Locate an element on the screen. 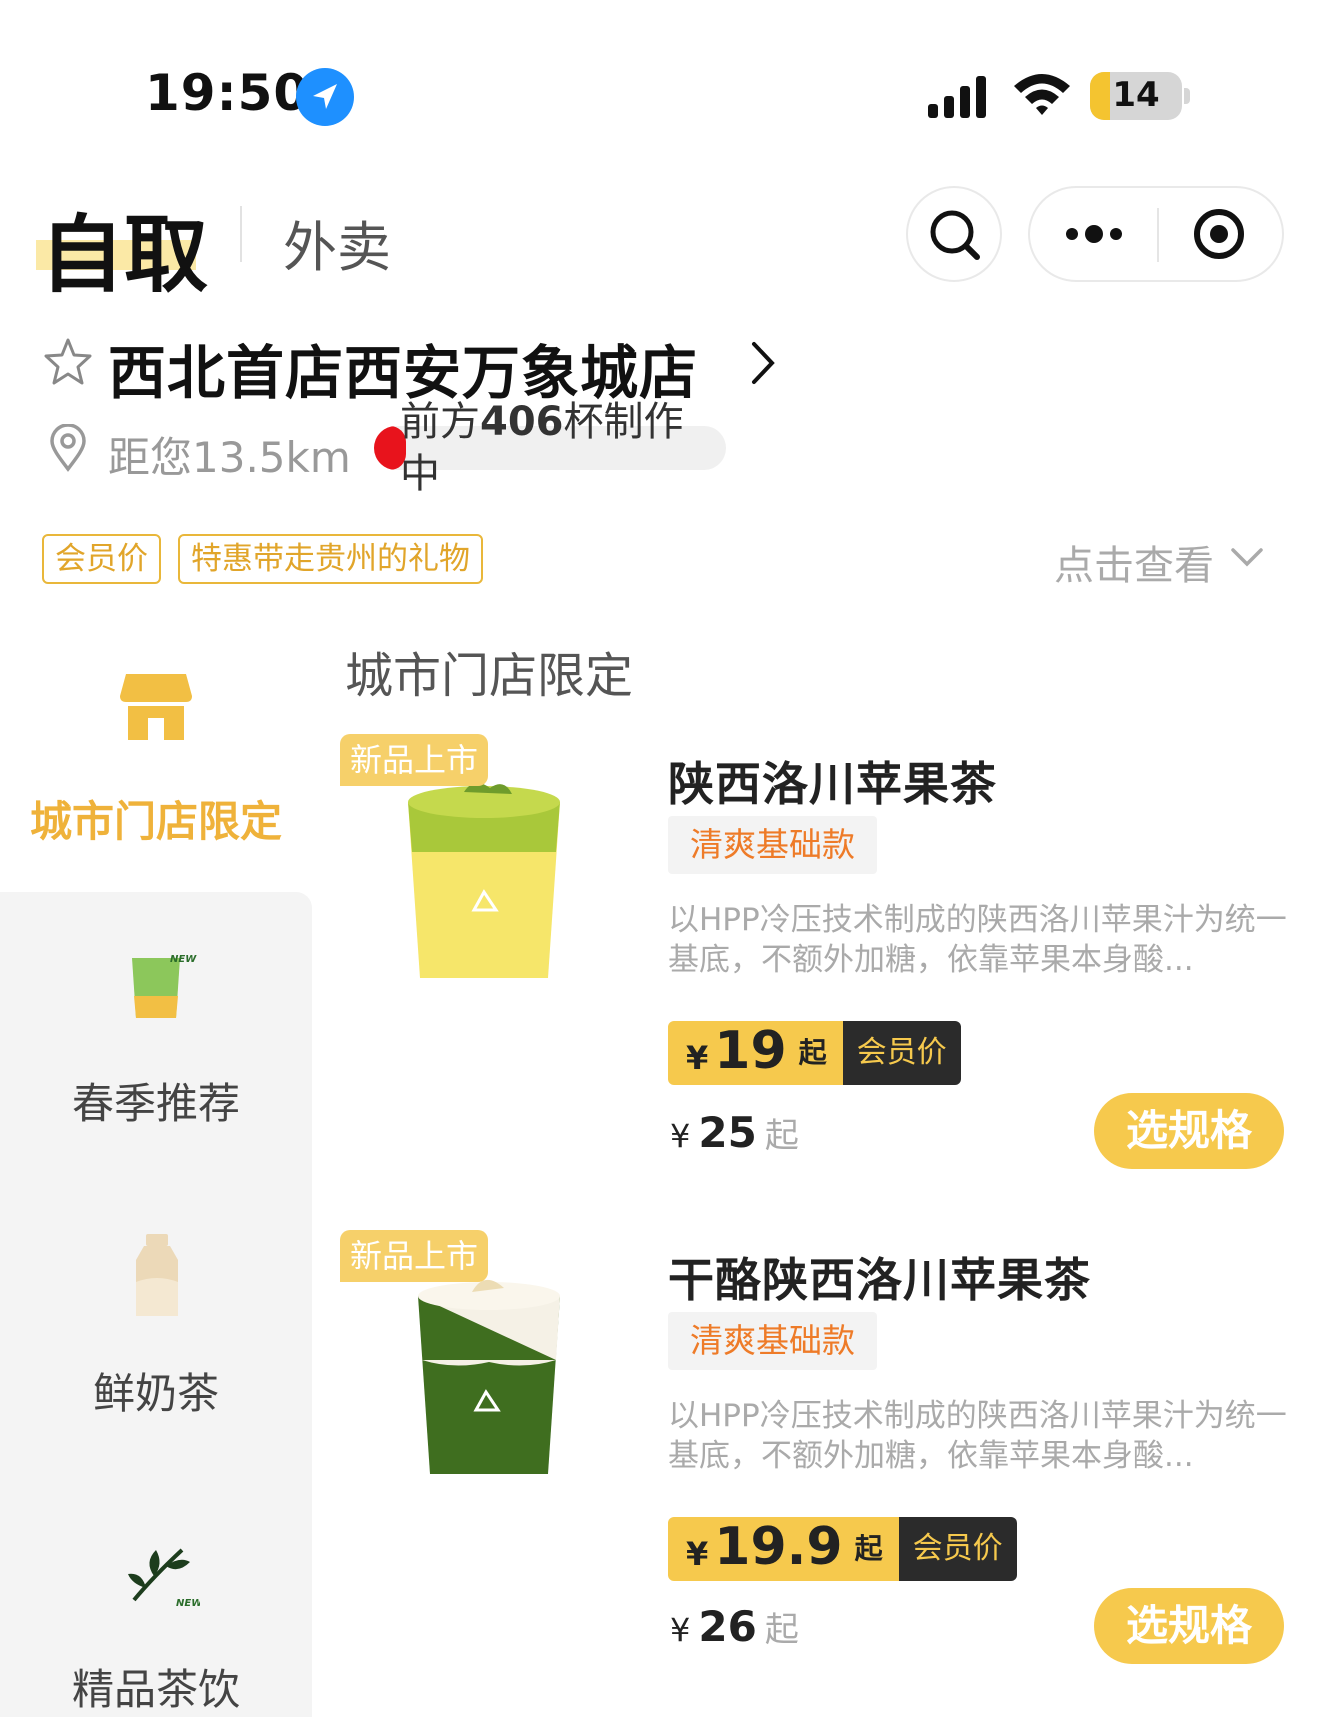  section-title: 城市门店限定 is located at coordinates (489, 676).